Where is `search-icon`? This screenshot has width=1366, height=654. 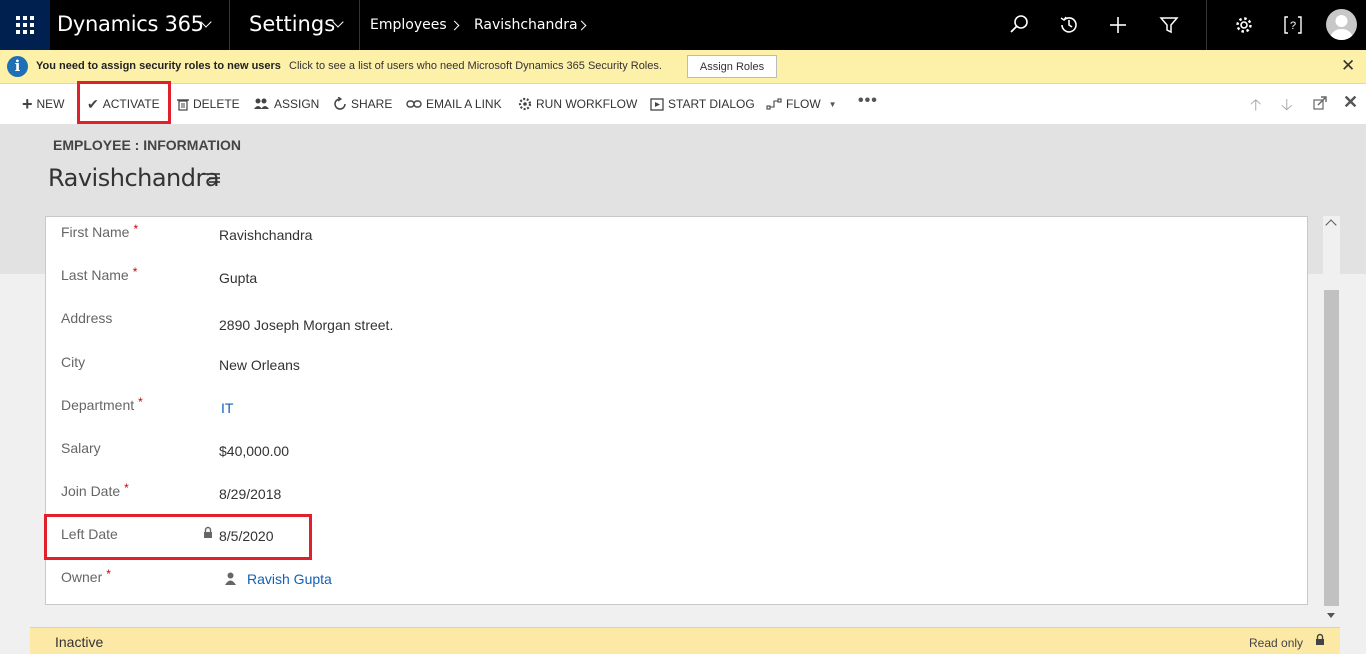 search-icon is located at coordinates (1019, 25).